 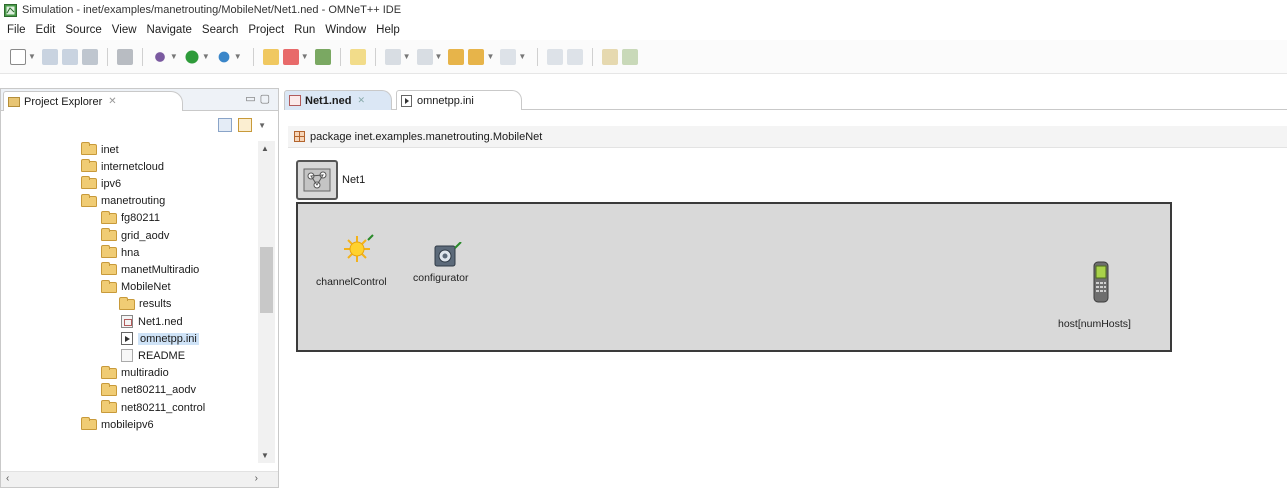 I want to click on new-project-icon, so click(x=270, y=56).